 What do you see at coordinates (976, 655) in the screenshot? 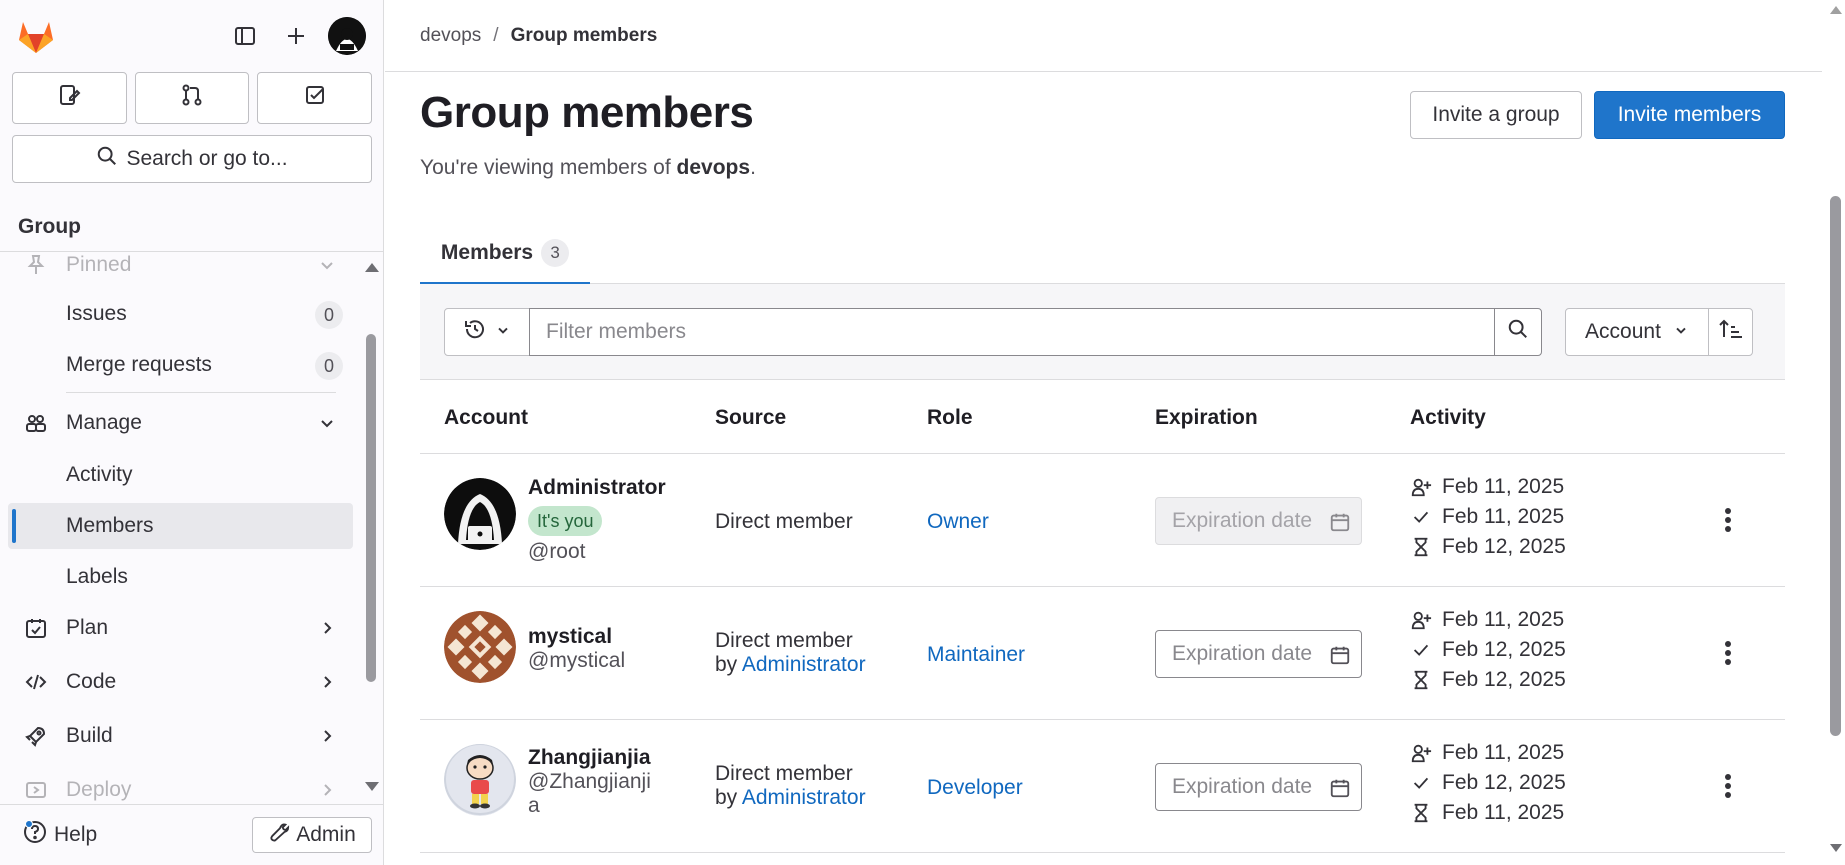
I see `role-dropdown: Maintainer` at bounding box center [976, 655].